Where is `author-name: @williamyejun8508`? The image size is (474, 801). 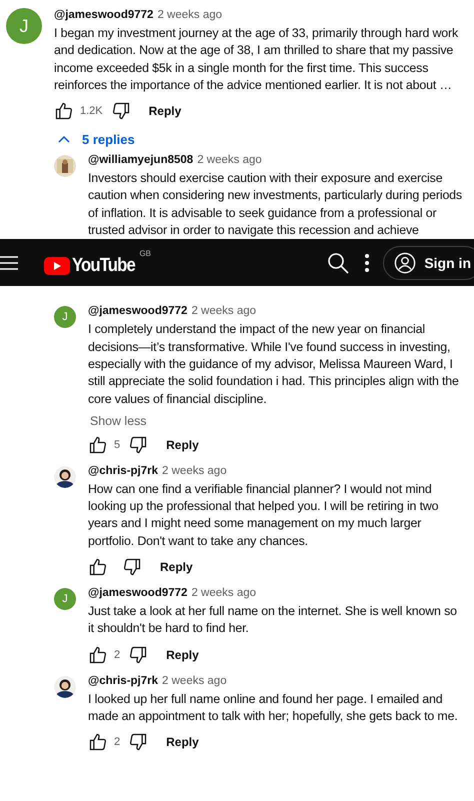 author-name: @williamyejun8508 is located at coordinates (141, 160).